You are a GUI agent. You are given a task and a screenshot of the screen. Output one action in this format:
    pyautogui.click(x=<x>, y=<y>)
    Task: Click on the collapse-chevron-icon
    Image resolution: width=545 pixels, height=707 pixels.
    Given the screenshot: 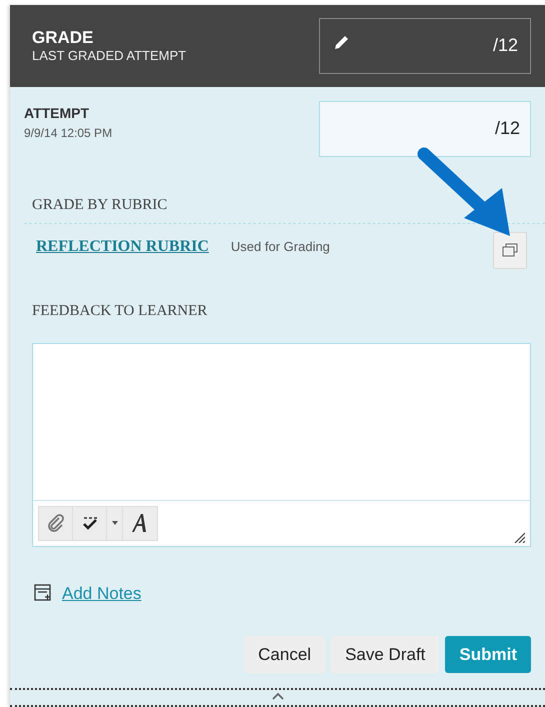 What is the action you would take?
    pyautogui.click(x=278, y=696)
    